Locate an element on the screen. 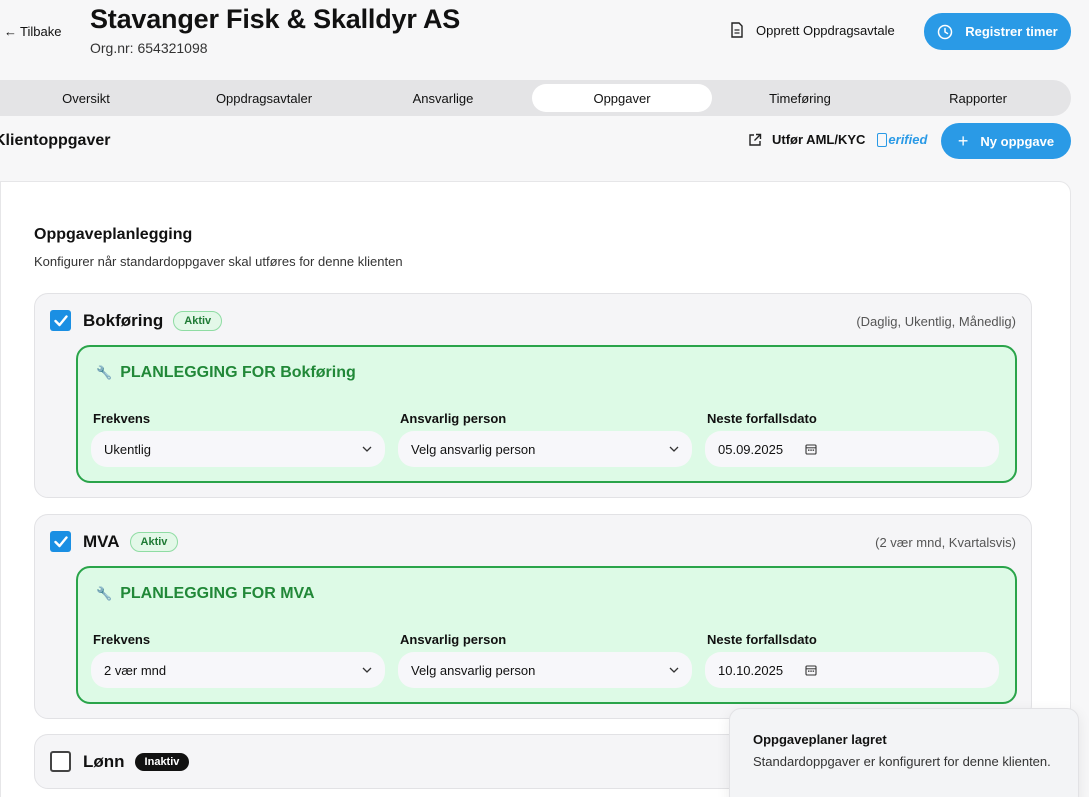  plus-icon: + is located at coordinates (963, 140).